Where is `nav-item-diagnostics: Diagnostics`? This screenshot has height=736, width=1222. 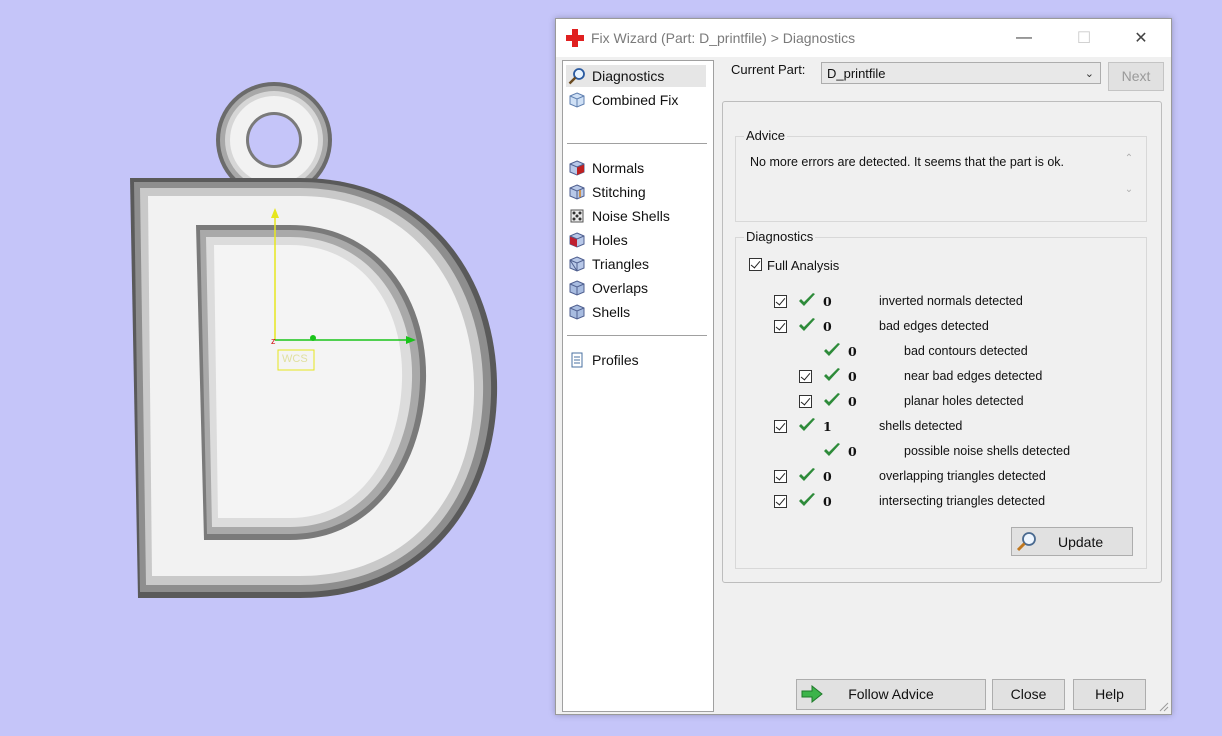 nav-item-diagnostics: Diagnostics is located at coordinates (636, 76).